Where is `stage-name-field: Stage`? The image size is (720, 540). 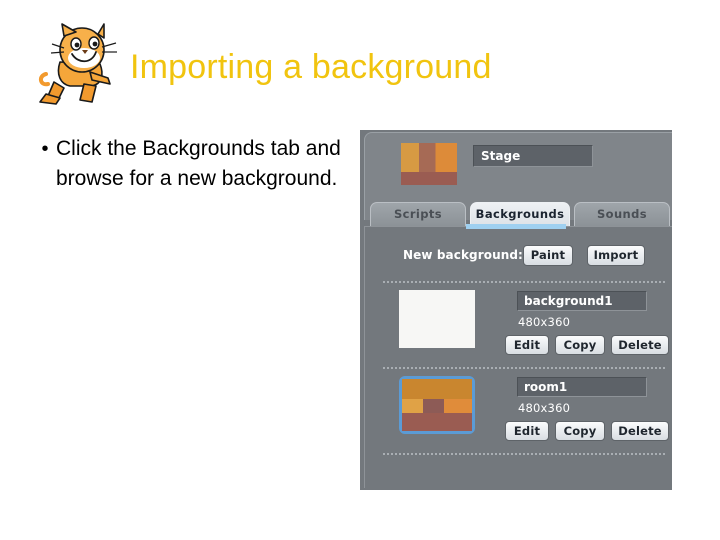
stage-name-field: Stage is located at coordinates (533, 156).